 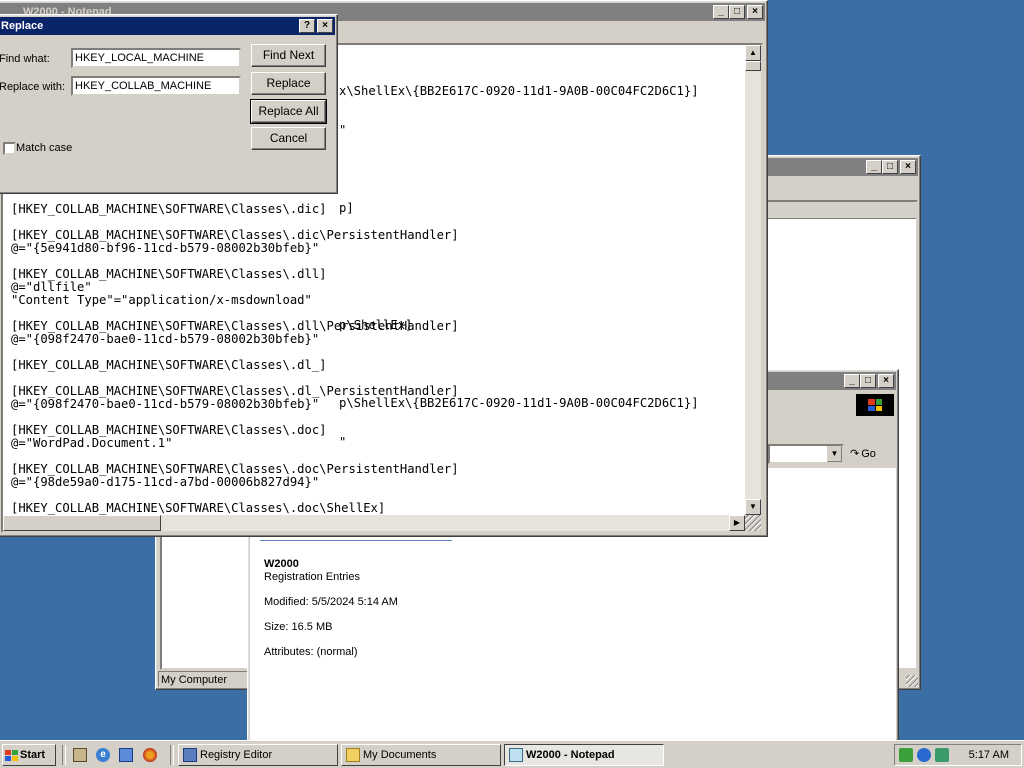 What do you see at coordinates (288, 55) in the screenshot?
I see `find-next-button: Find Next` at bounding box center [288, 55].